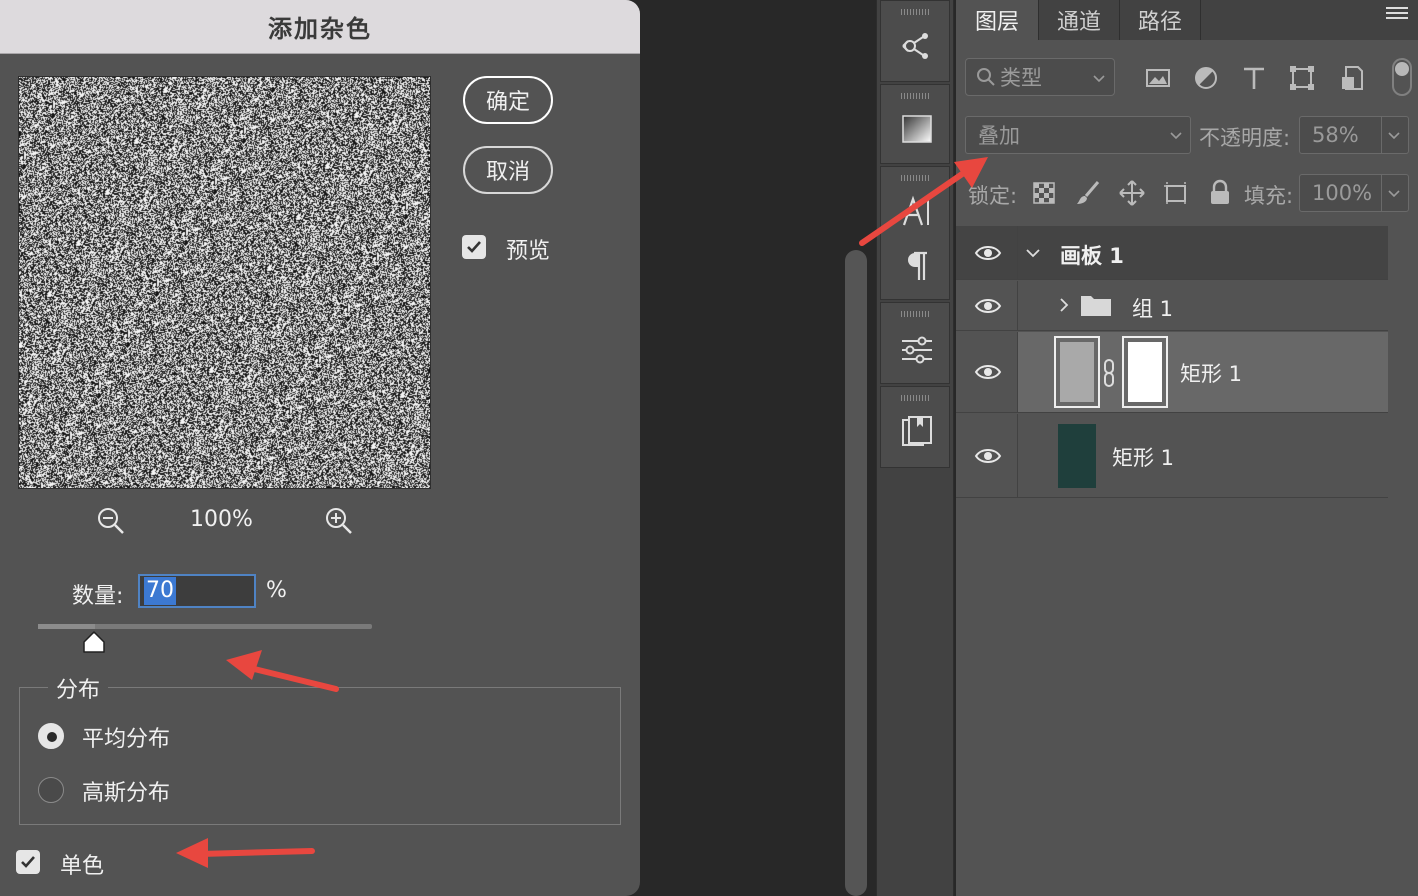 The width and height of the screenshot is (1418, 896). Describe the element at coordinates (993, 196) in the screenshot. I see `lock-label: 锁定:` at that location.